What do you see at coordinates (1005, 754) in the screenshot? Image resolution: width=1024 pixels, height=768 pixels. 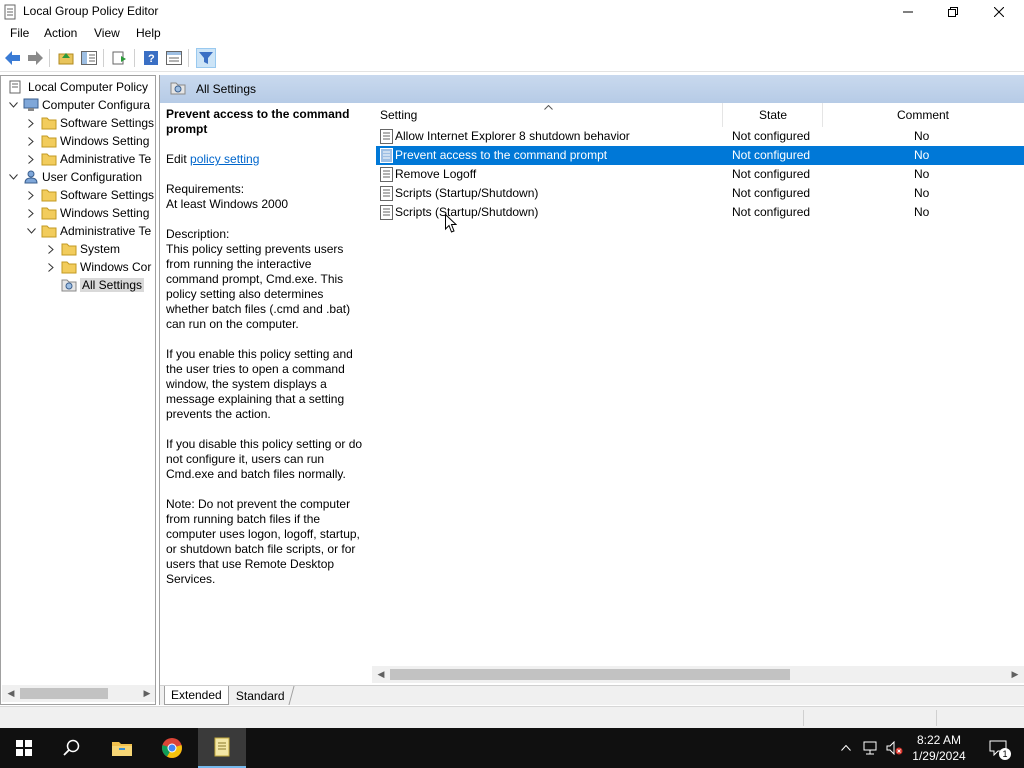 I see `notification-count-badge: 1` at bounding box center [1005, 754].